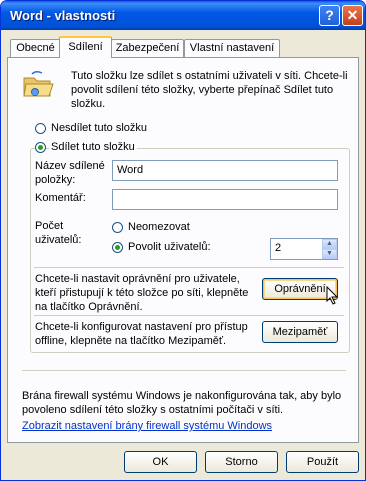 The width and height of the screenshot is (366, 481). Describe the element at coordinates (322, 462) in the screenshot. I see `apply-button: Použít` at that location.